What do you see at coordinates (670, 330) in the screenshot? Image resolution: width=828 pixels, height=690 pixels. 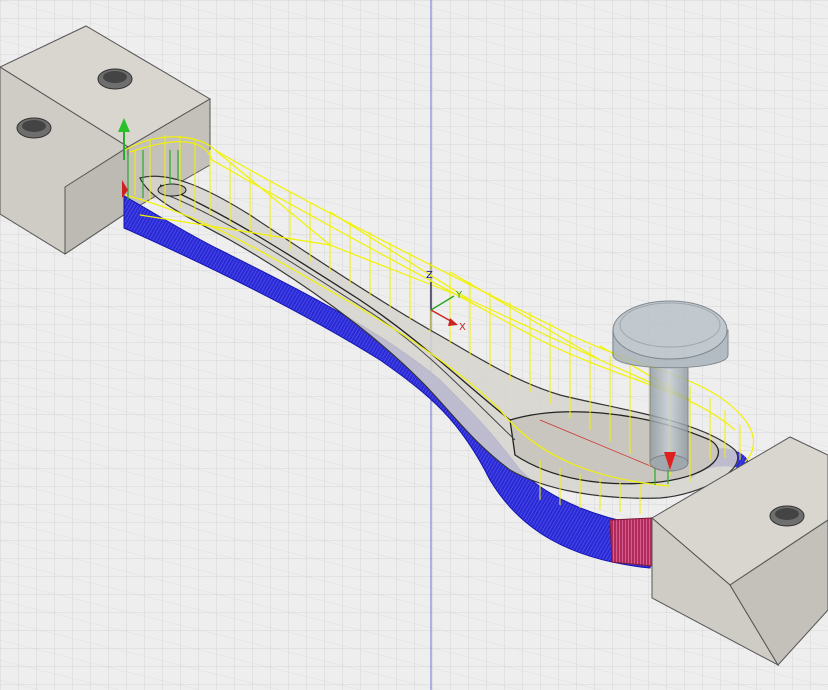 I see `tool-holder-top` at bounding box center [670, 330].